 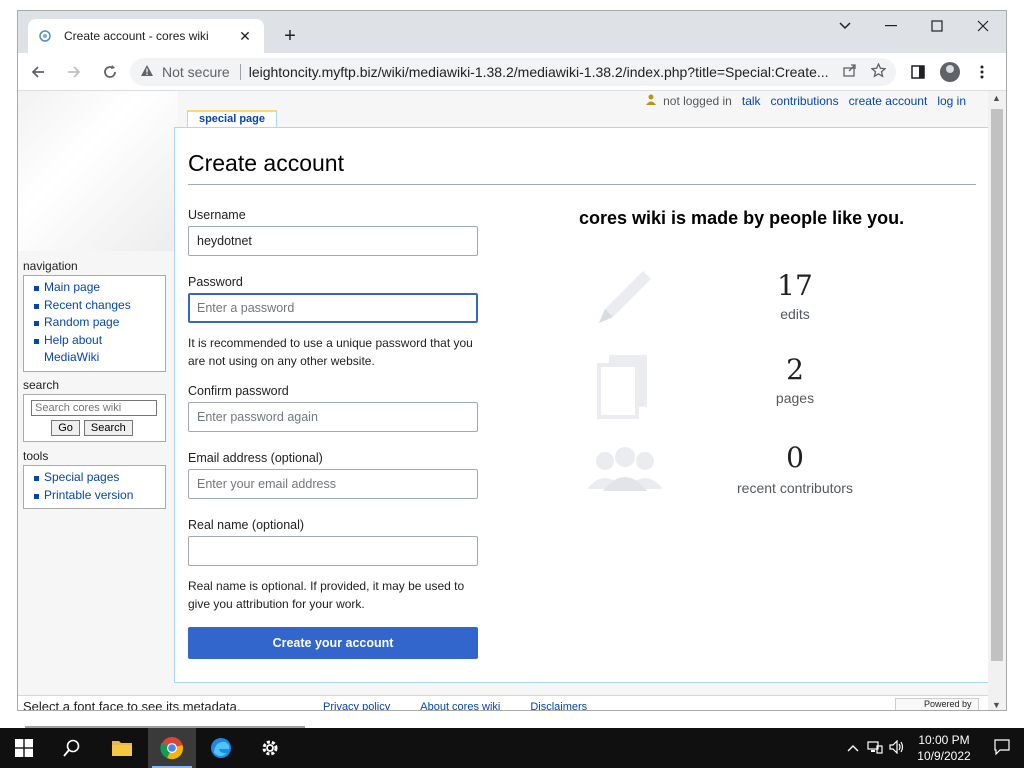 I want to click on scroll-thumb, so click(x=997, y=385).